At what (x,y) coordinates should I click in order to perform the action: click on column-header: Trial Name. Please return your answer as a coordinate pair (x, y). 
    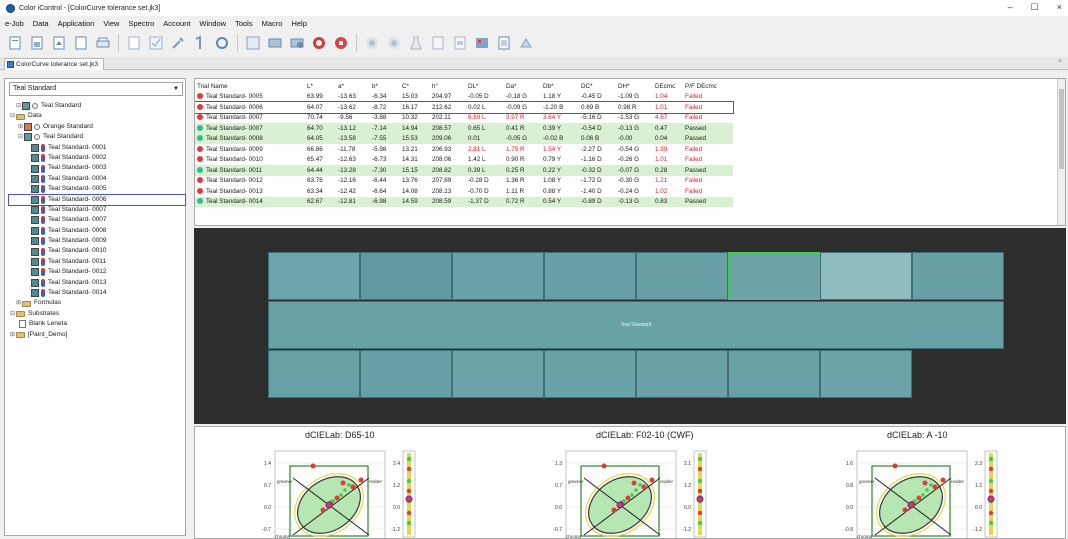
    Looking at the image, I should click on (250, 86).